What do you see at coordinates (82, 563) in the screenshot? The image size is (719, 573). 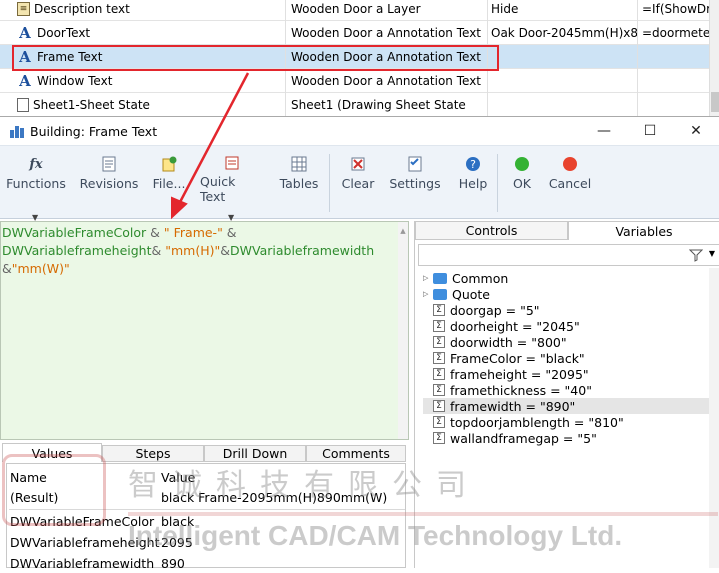 I see `value-name: DWVariableframewidth` at bounding box center [82, 563].